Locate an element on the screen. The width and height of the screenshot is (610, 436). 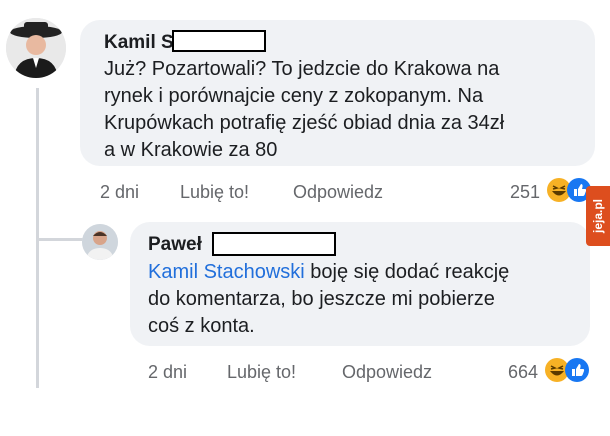
reaction-count: 251 is located at coordinates (520, 192).